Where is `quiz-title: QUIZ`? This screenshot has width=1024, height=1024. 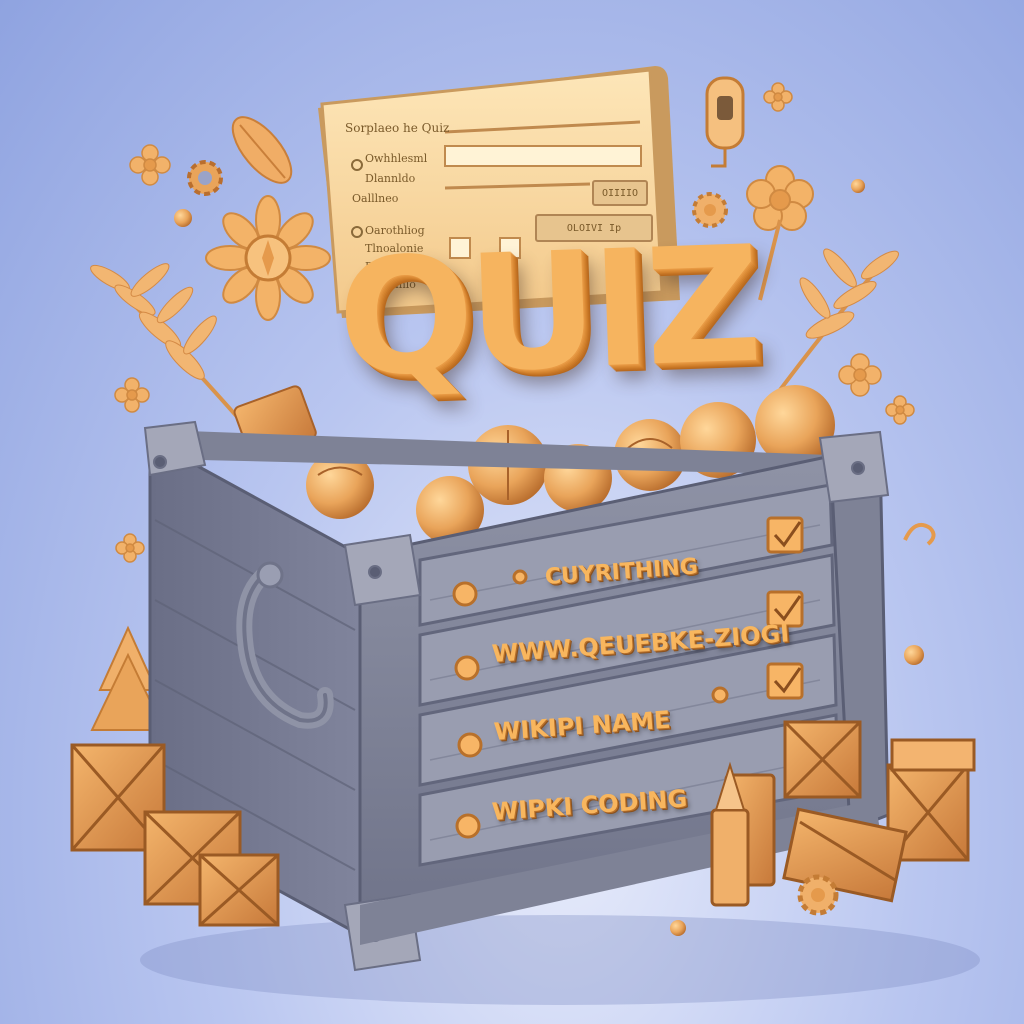
quiz-title: QUIZ is located at coordinates (546, 311).